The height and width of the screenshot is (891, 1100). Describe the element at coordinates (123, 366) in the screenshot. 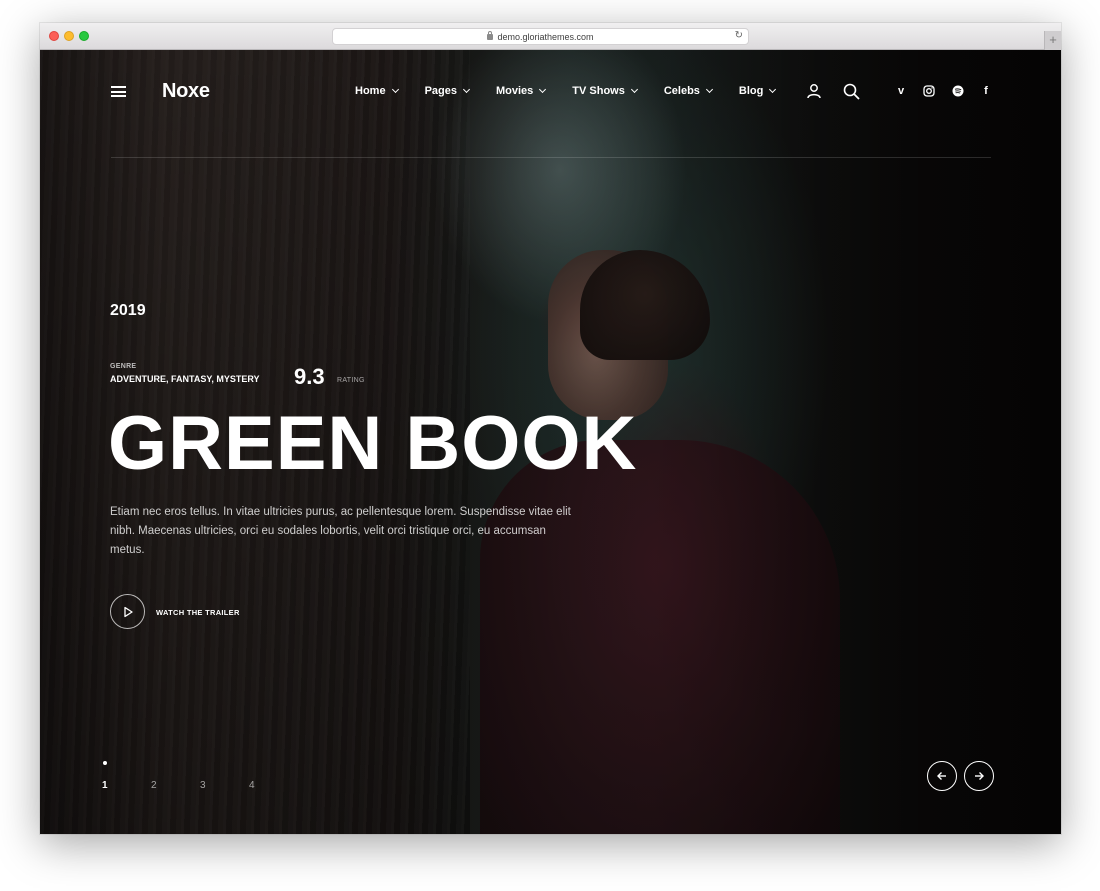

I see `genre-label: GENRE` at that location.